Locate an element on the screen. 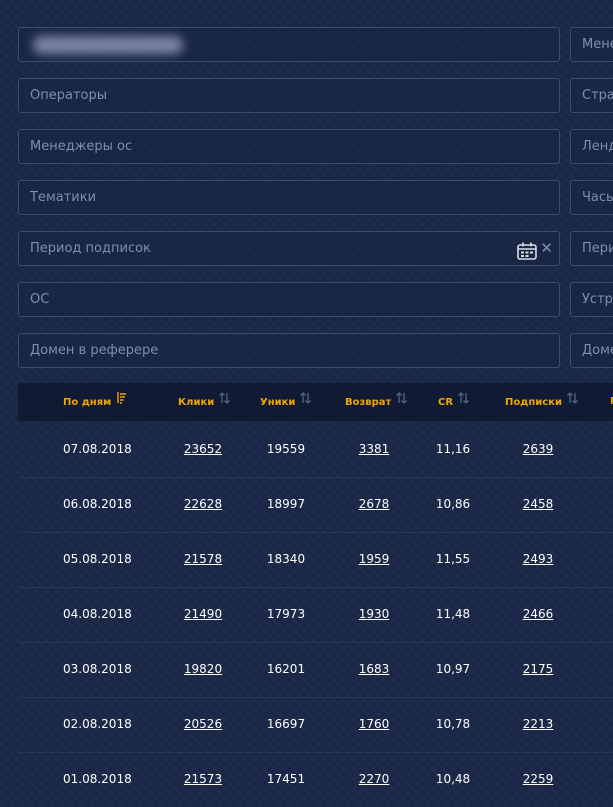 The height and width of the screenshot is (807, 613). period-placeholder: Период is located at coordinates (597, 248).